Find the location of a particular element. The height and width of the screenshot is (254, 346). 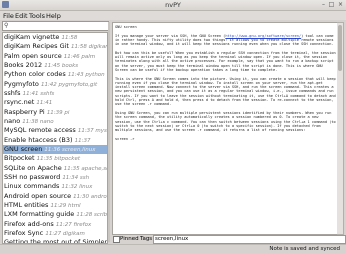

note-list-item: Python color codes 11:43 python is located at coordinates (55, 74).